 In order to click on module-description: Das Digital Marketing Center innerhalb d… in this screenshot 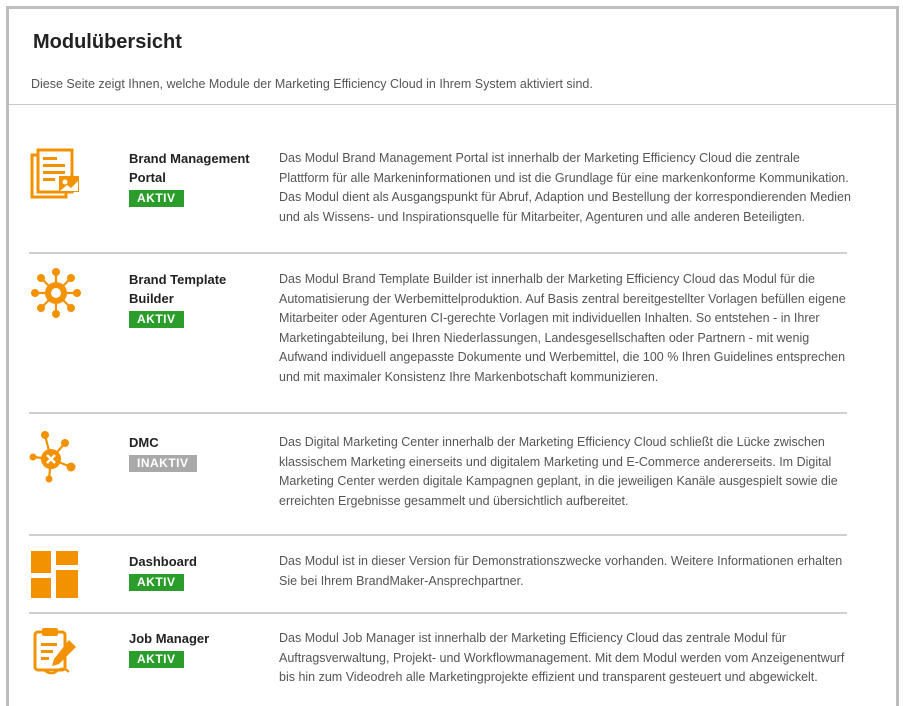, I will do `click(558, 471)`.